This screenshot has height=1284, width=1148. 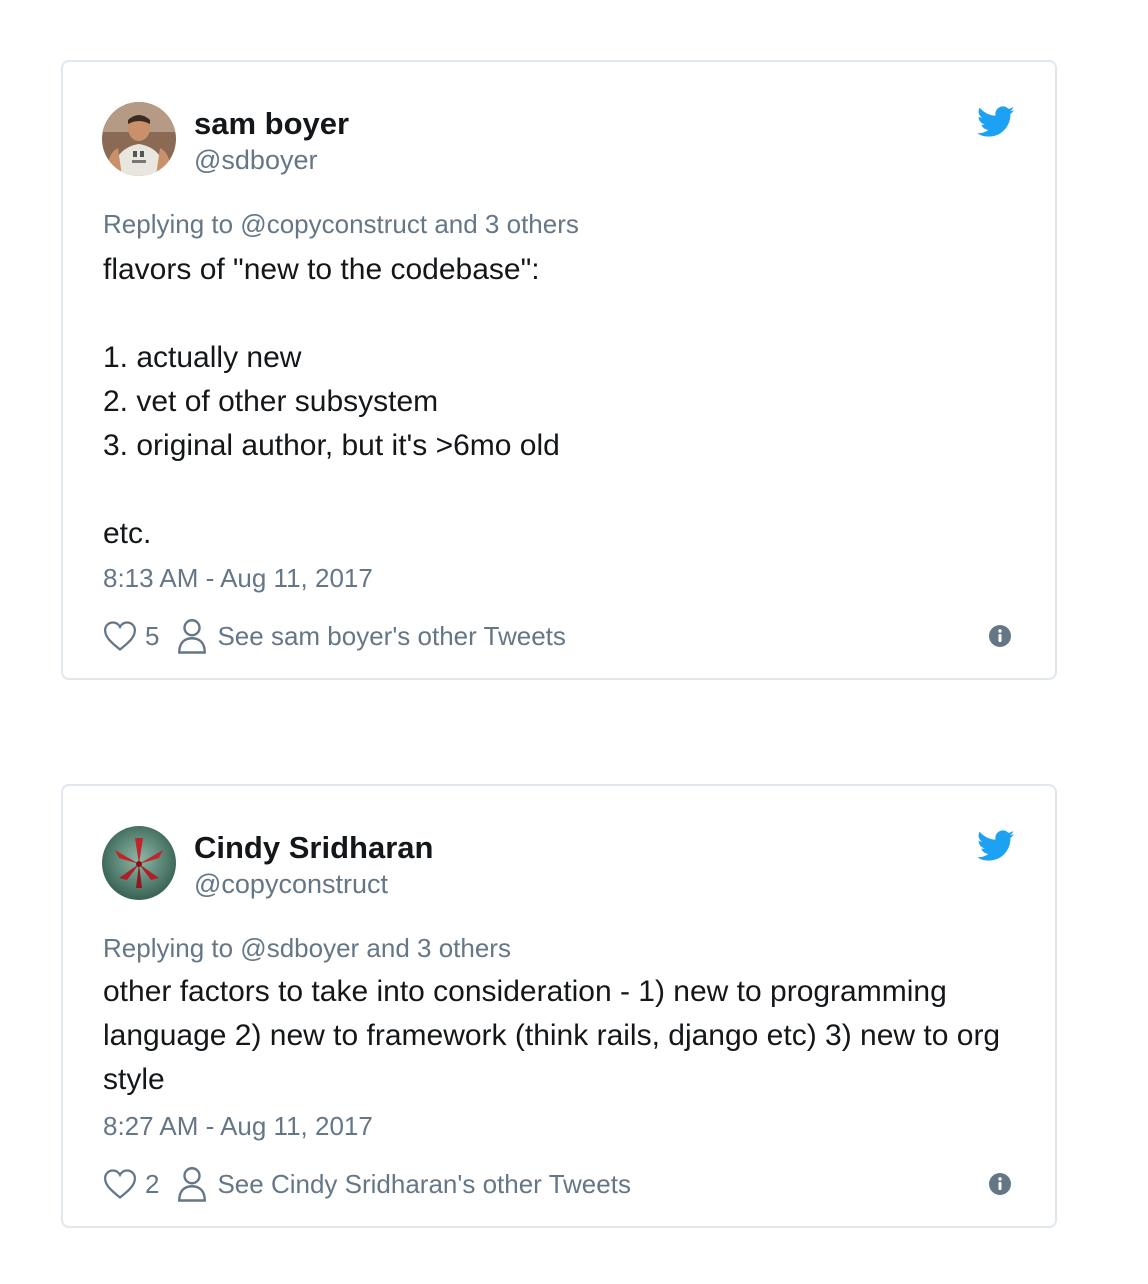 What do you see at coordinates (238, 578) in the screenshot?
I see `timestamp: 8:13 AM - Aug 11, 2017` at bounding box center [238, 578].